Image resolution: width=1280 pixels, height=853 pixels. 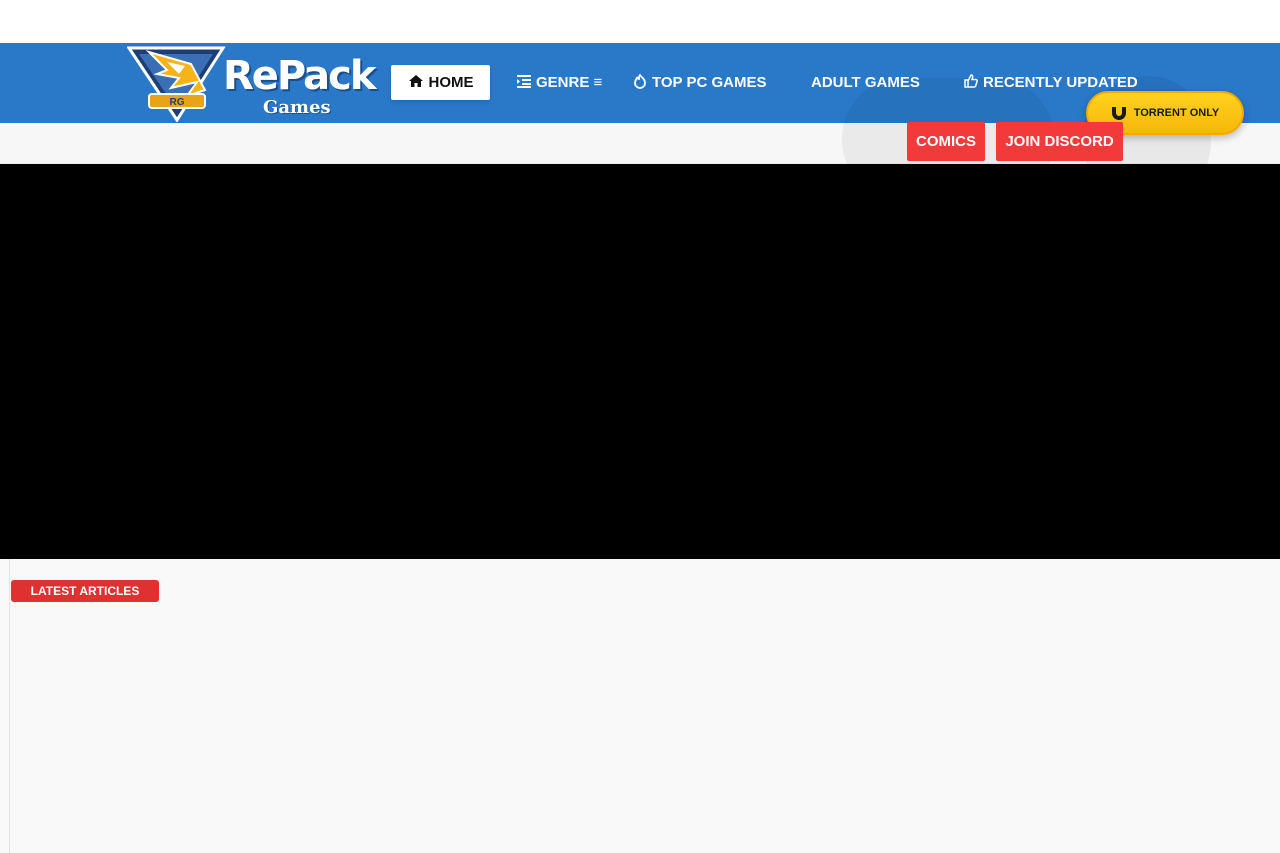 I want to click on nav-home: HOME, so click(x=440, y=82).